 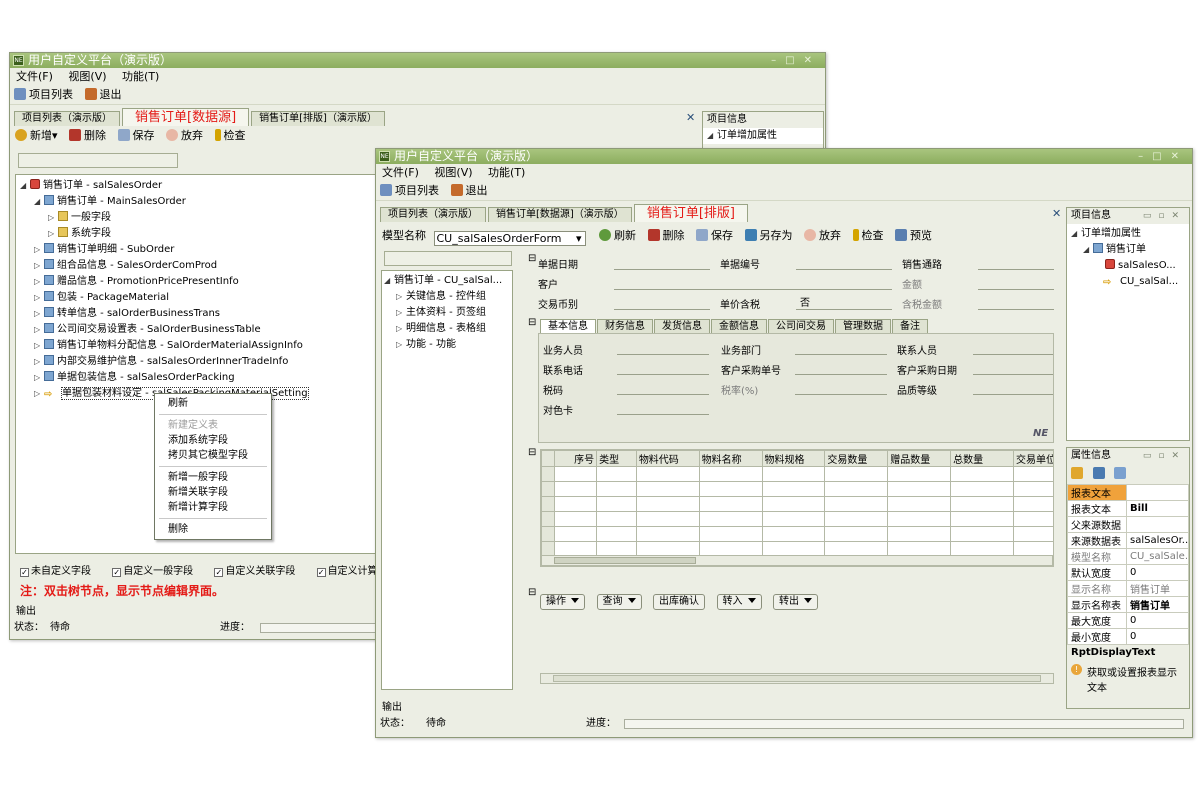 What do you see at coordinates (213, 477) in the screenshot?
I see `menu-item-new-general-field: 新增一般字段` at bounding box center [213, 477].